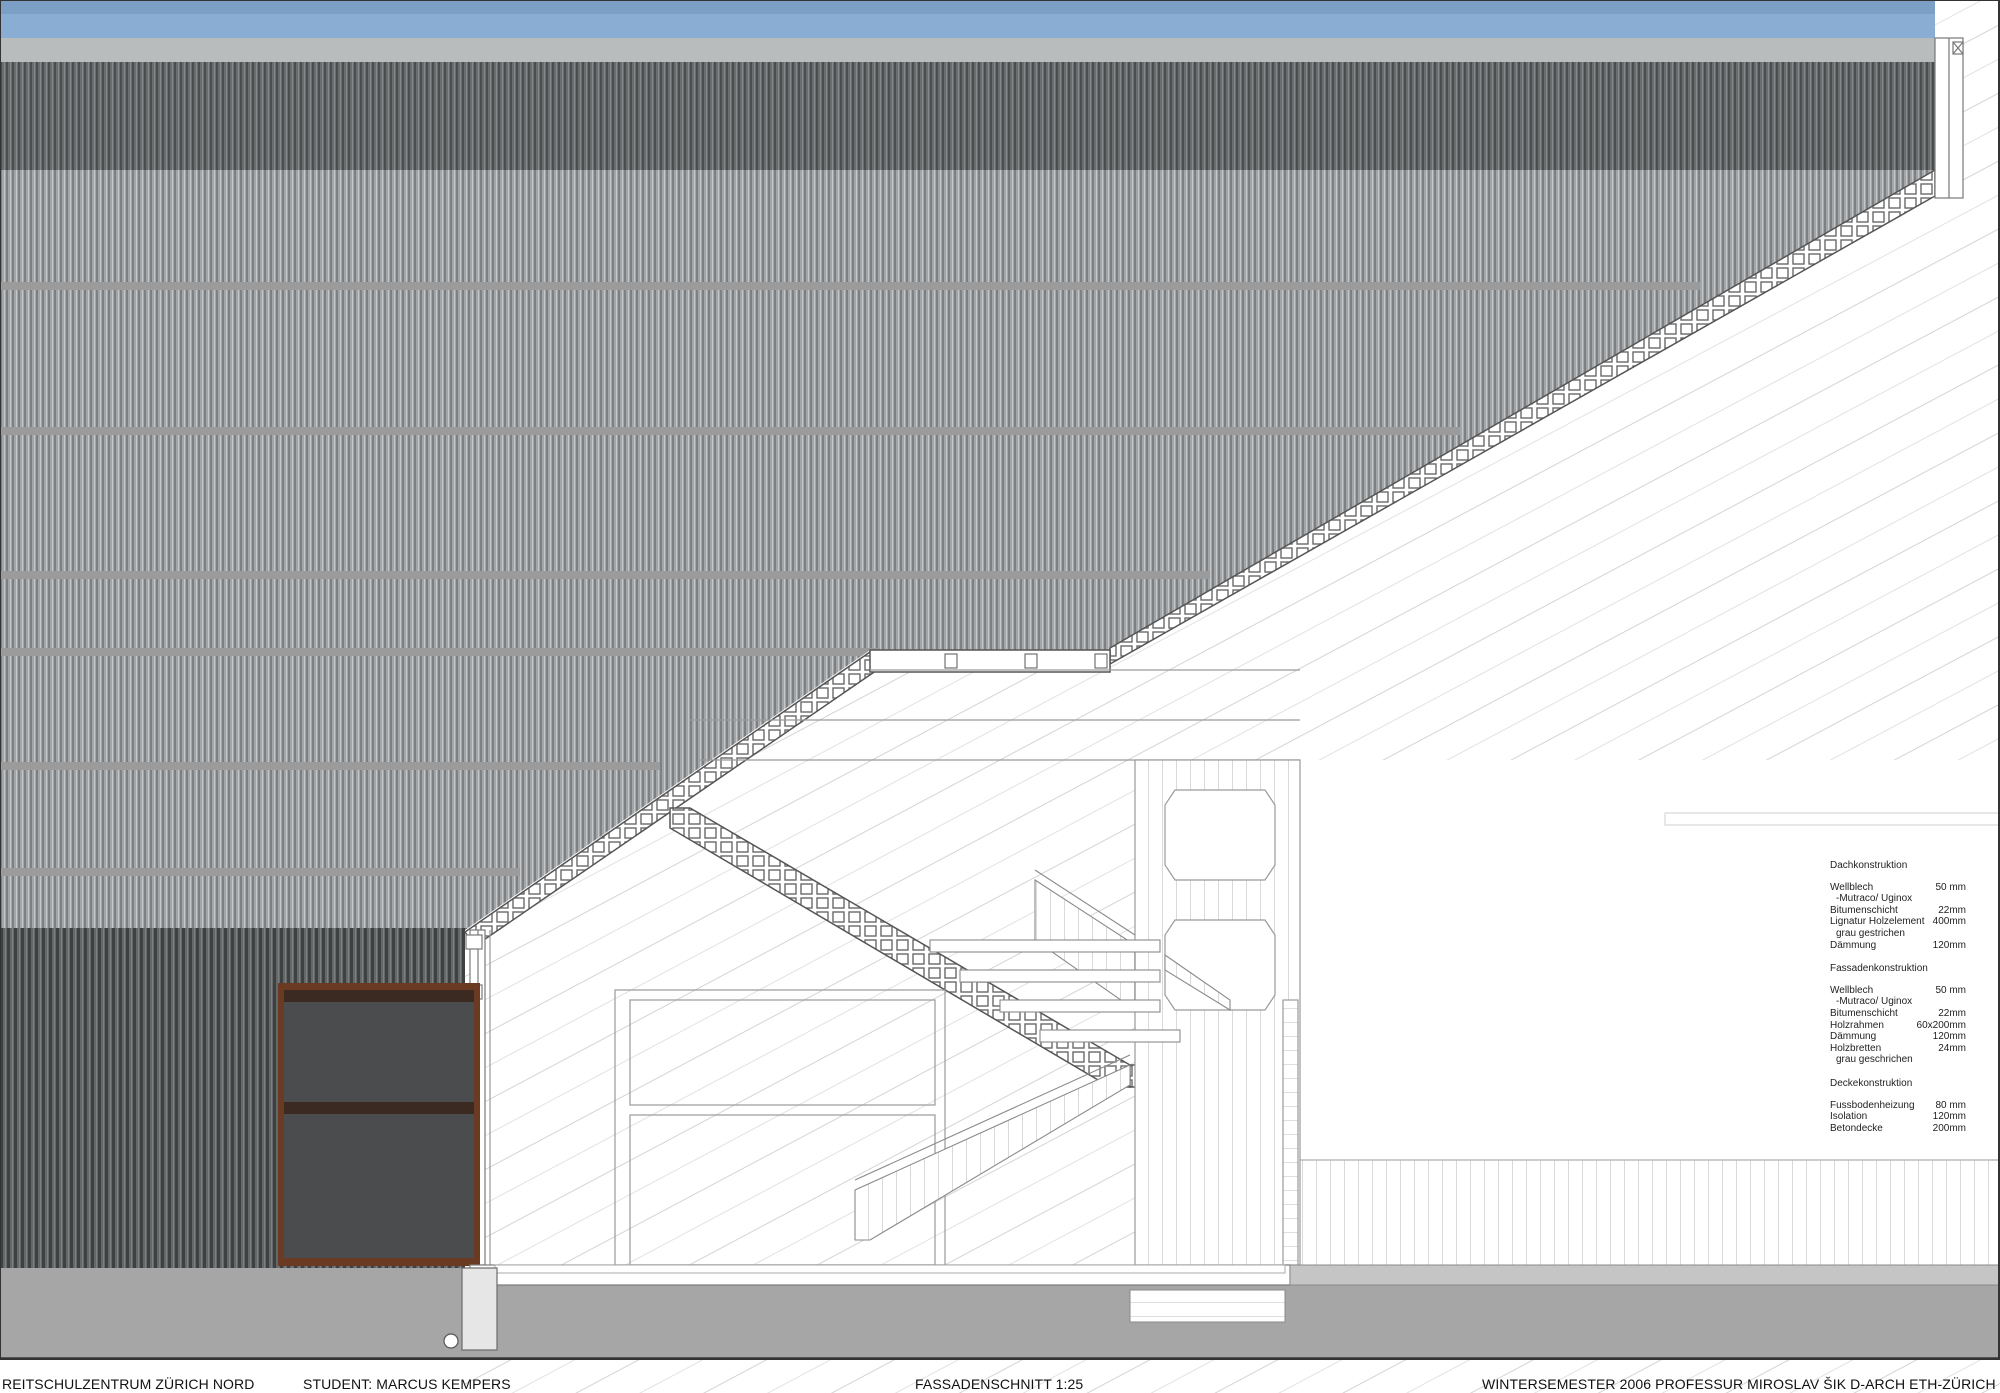  I want to click on hall-floor, so click(1644, 1275).